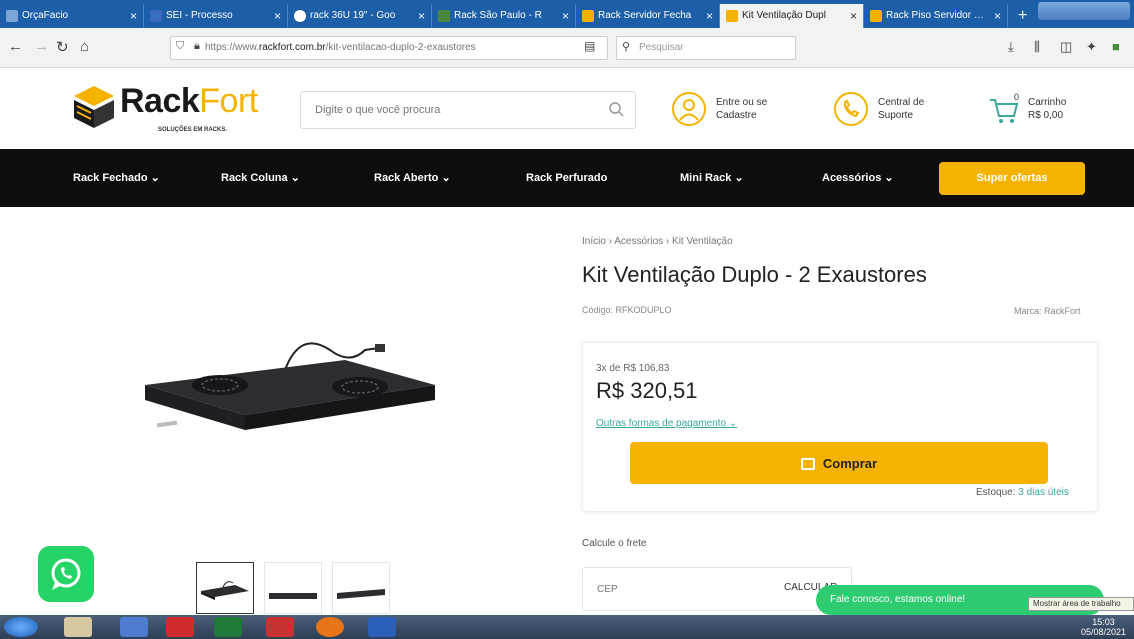  What do you see at coordinates (850, 463) in the screenshot?
I see `buy-button-label: Comprar` at bounding box center [850, 463].